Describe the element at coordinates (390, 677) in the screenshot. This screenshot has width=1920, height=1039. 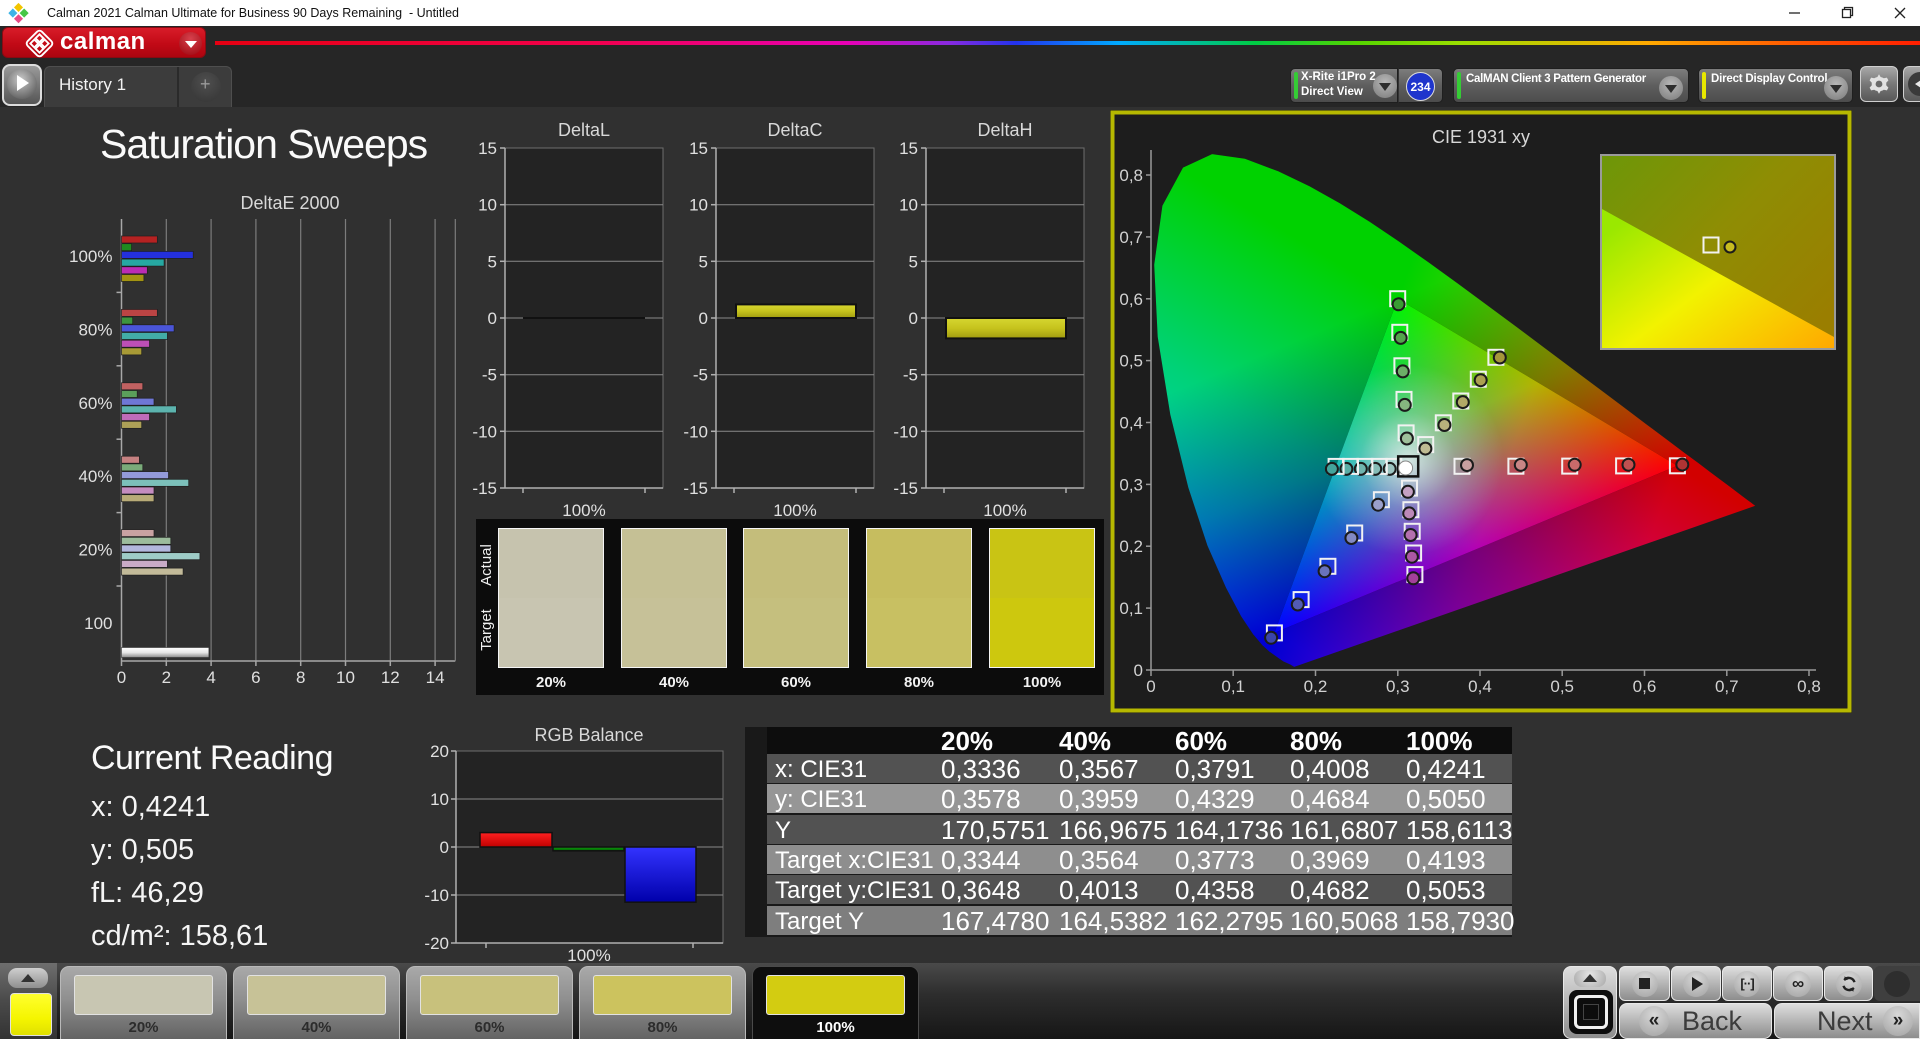
I see `svg-text: 12` at that location.